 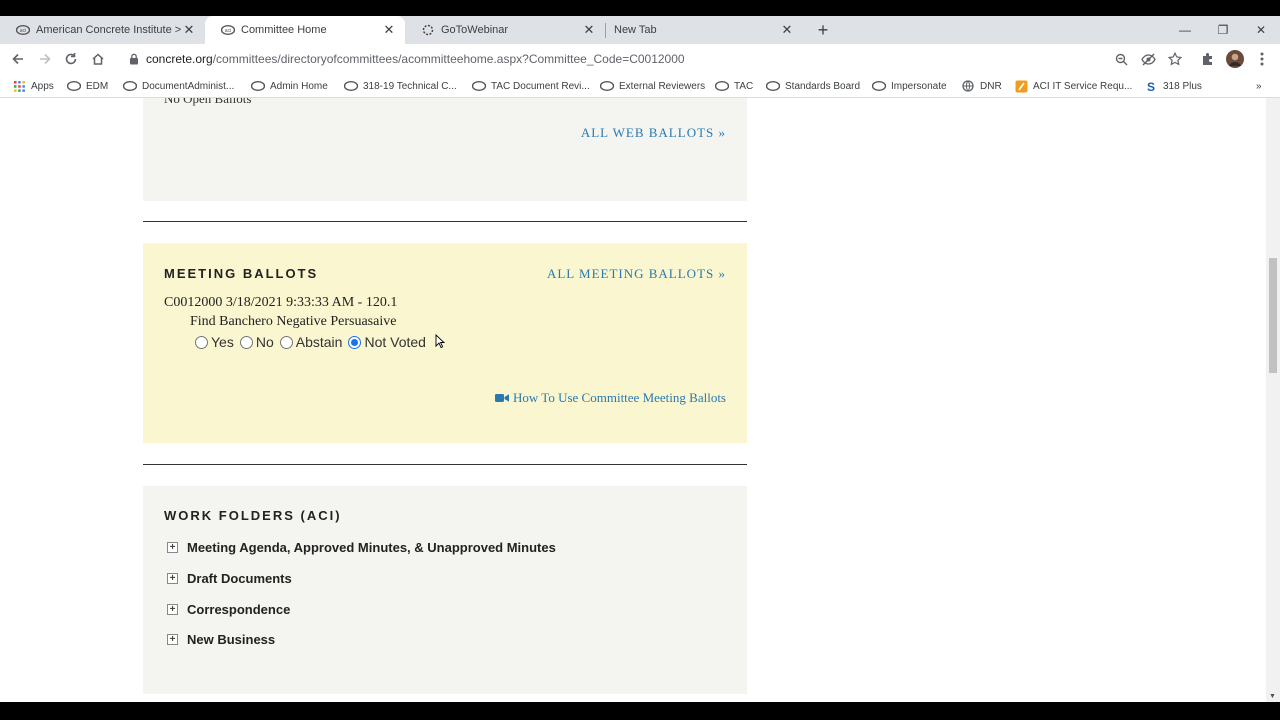 What do you see at coordinates (33, 86) in the screenshot?
I see `bookmark-apps: Apps` at bounding box center [33, 86].